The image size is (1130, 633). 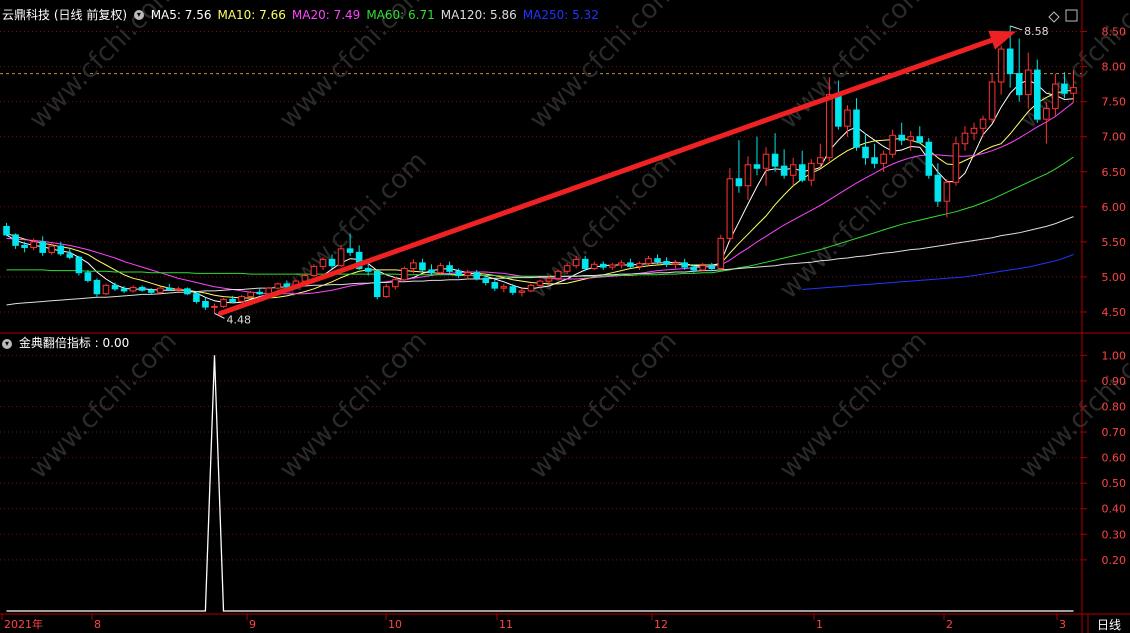 I want to click on toolbar-square-icon, so click(x=1071, y=15).